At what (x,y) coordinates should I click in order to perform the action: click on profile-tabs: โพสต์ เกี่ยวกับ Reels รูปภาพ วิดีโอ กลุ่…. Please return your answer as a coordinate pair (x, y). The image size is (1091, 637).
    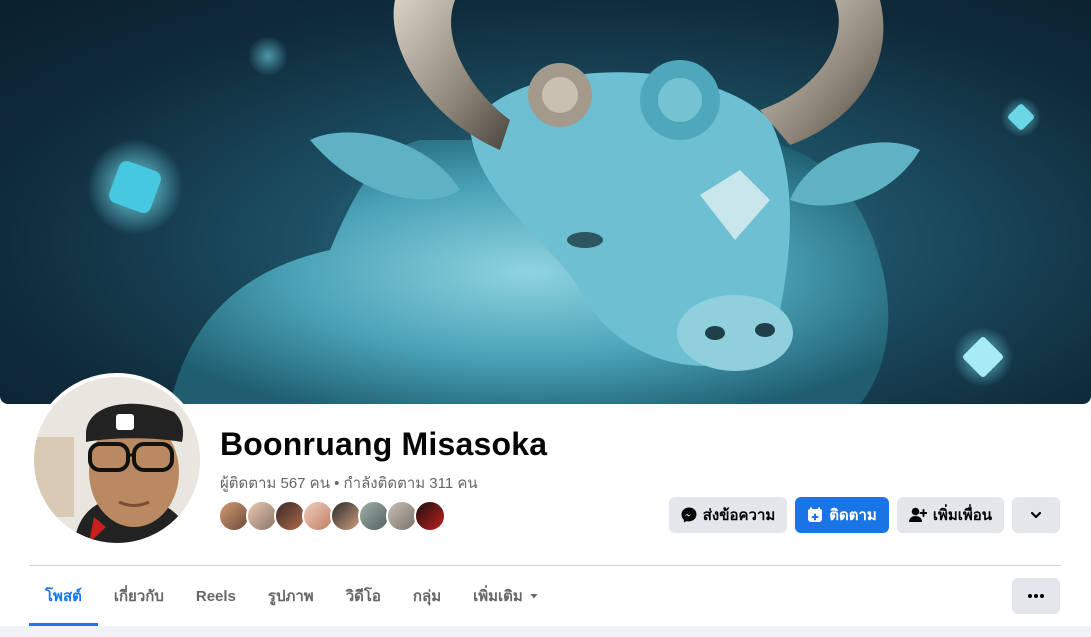
    Looking at the image, I should click on (292, 596).